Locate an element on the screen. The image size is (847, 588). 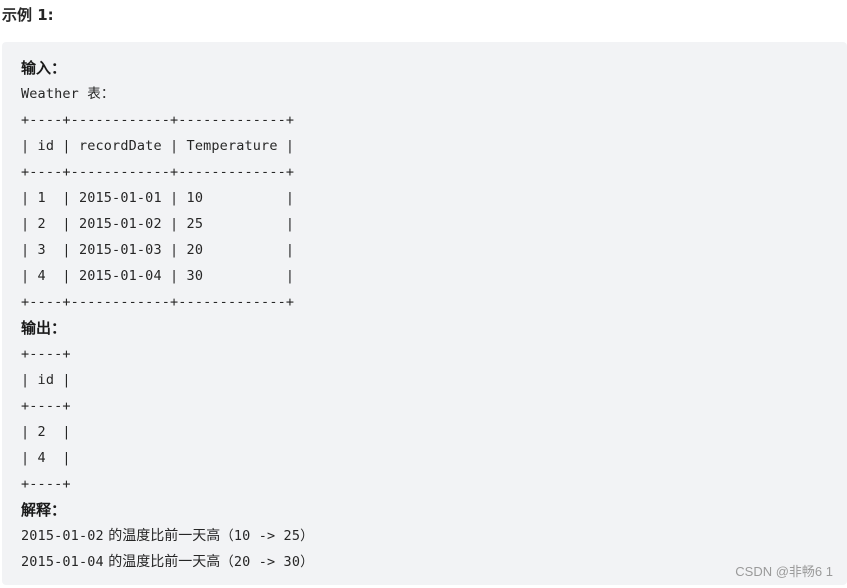
explanation-label: 解释： is located at coordinates (44, 510).